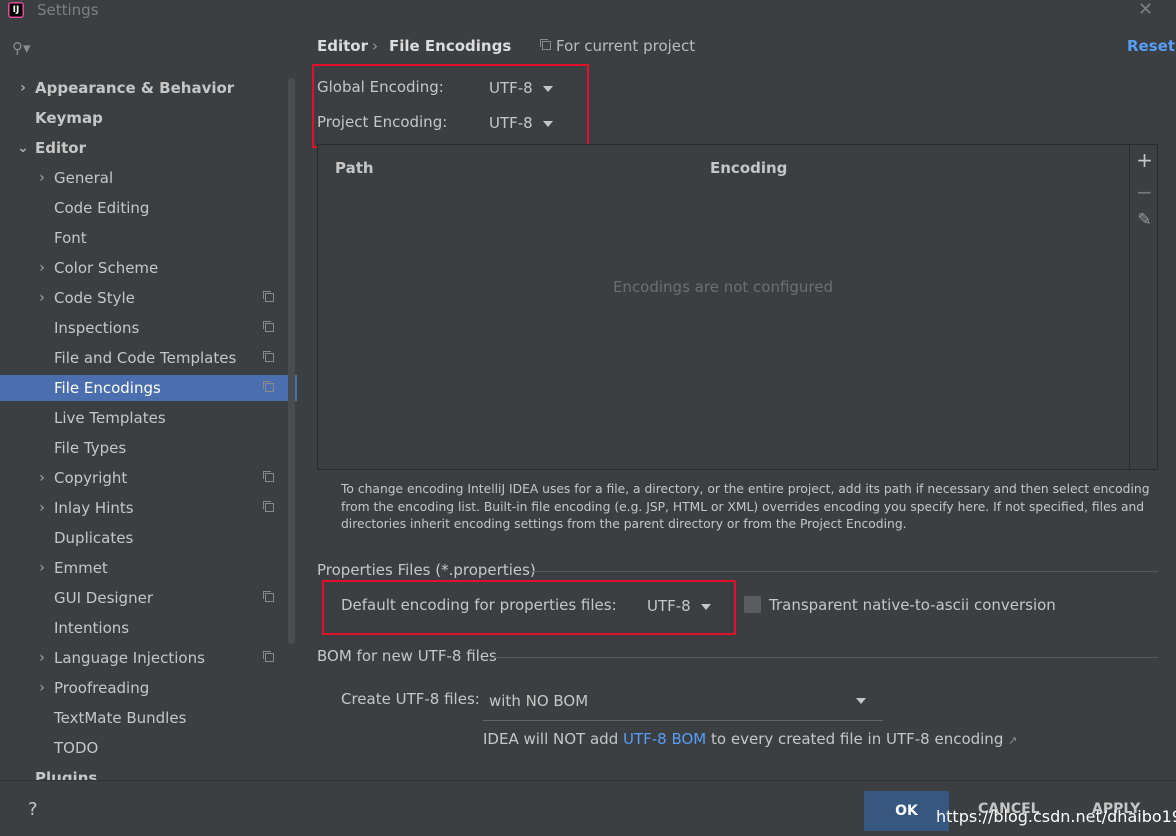 This screenshot has height=836, width=1176. Describe the element at coordinates (135, 88) in the screenshot. I see `sidebar-item-label: Appearance & Behavior` at that location.